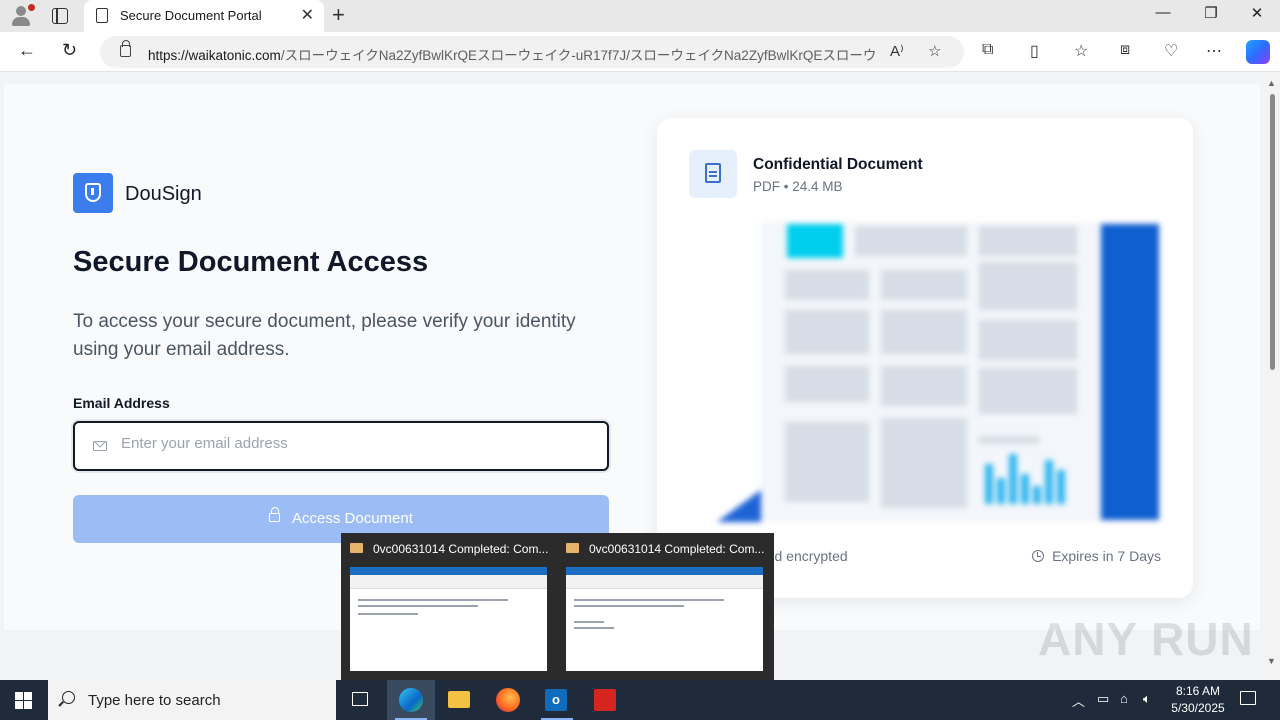  What do you see at coordinates (1272, 376) in the screenshot?
I see `scrollbar: ▲ ▼` at bounding box center [1272, 376].